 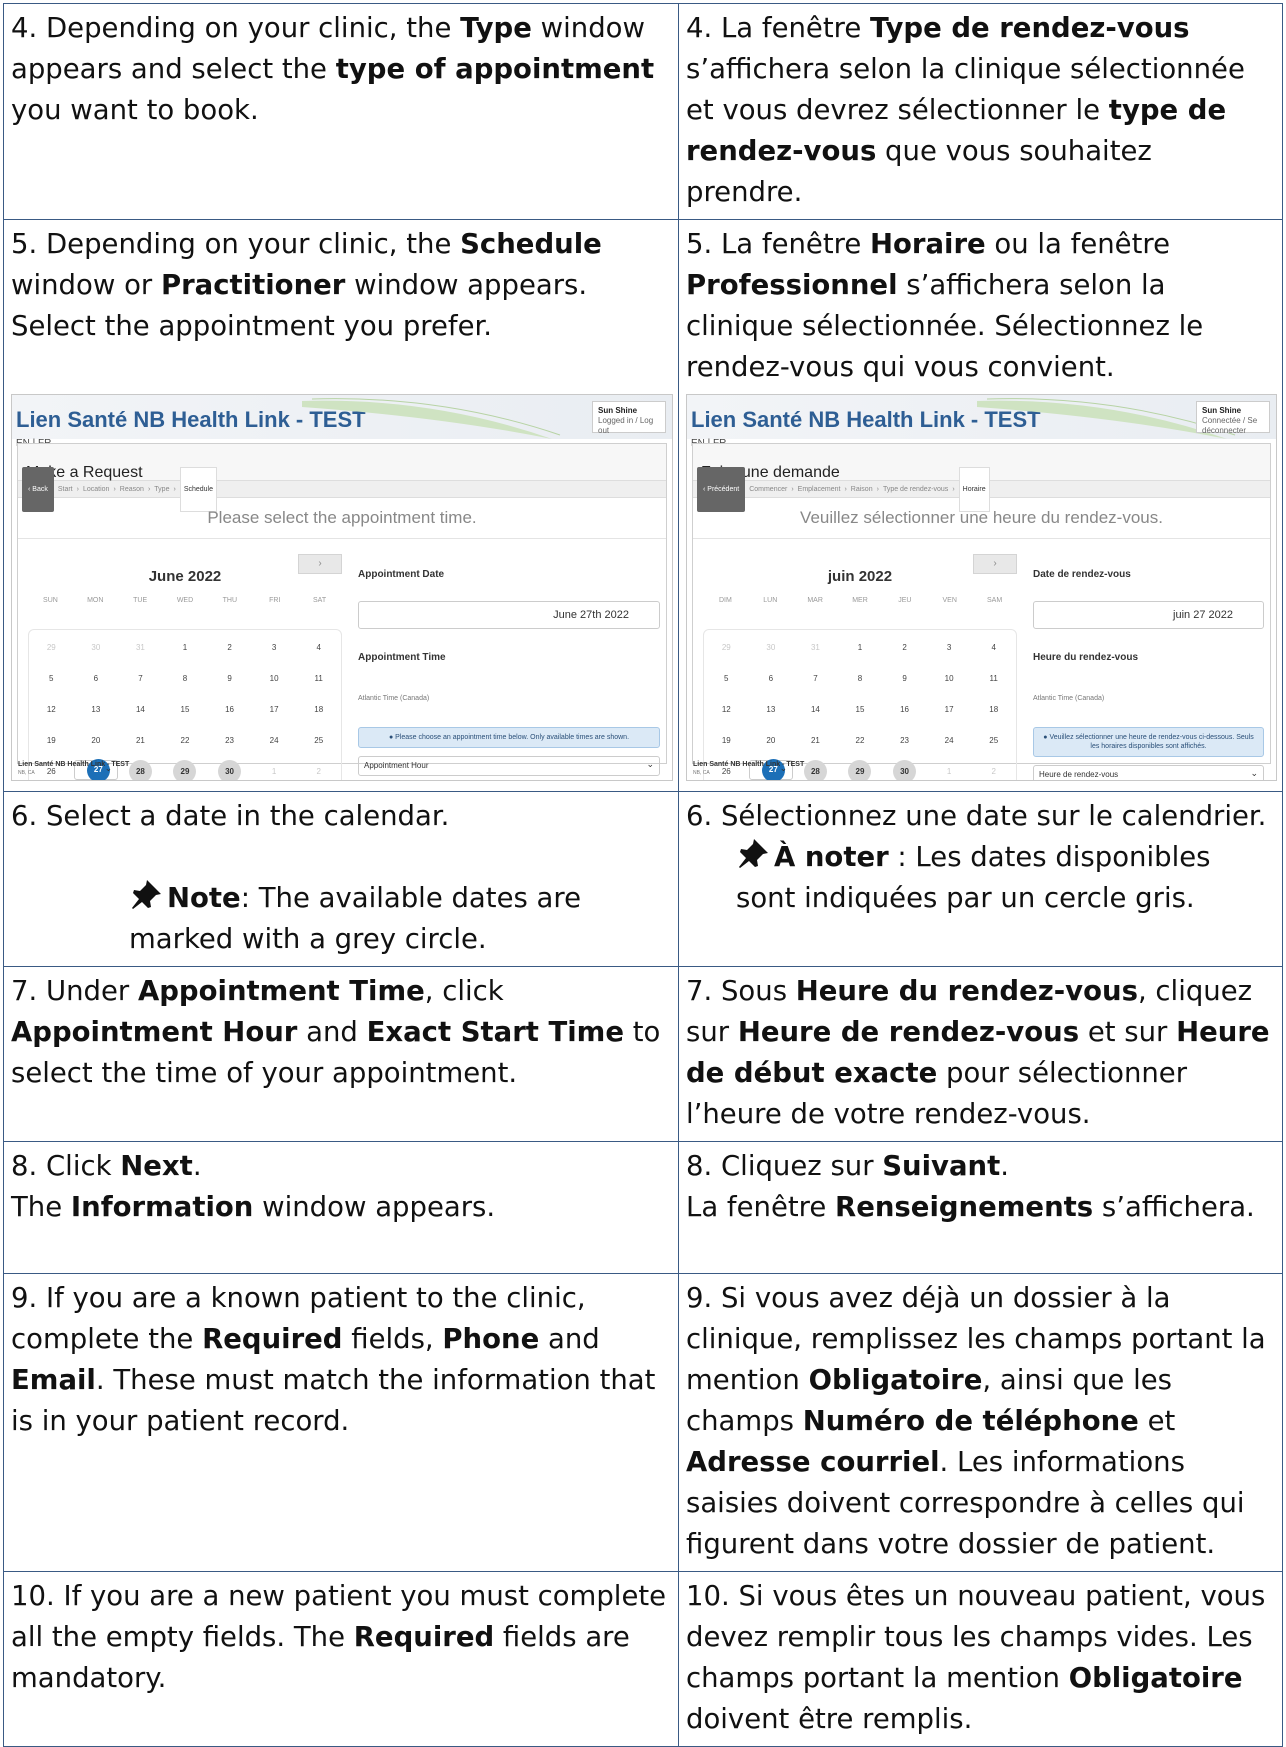 I want to click on text: et sur, so click(x=1128, y=1032).